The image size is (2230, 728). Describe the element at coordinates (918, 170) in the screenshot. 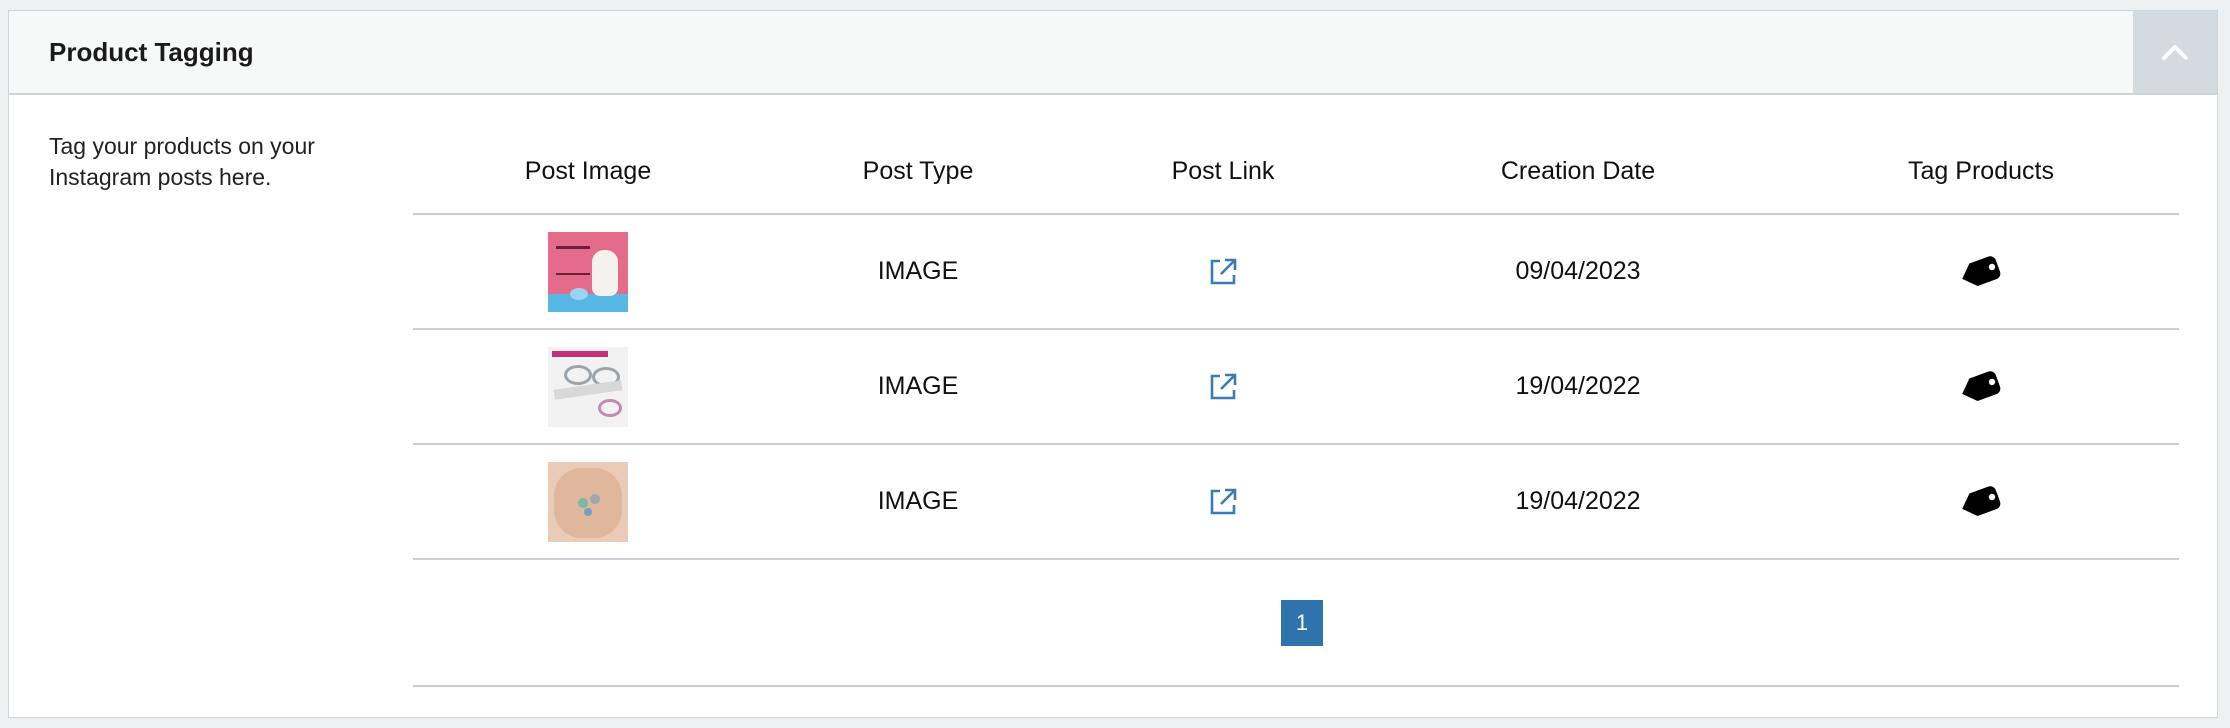

I see `column-header-post-type: Post Type` at that location.